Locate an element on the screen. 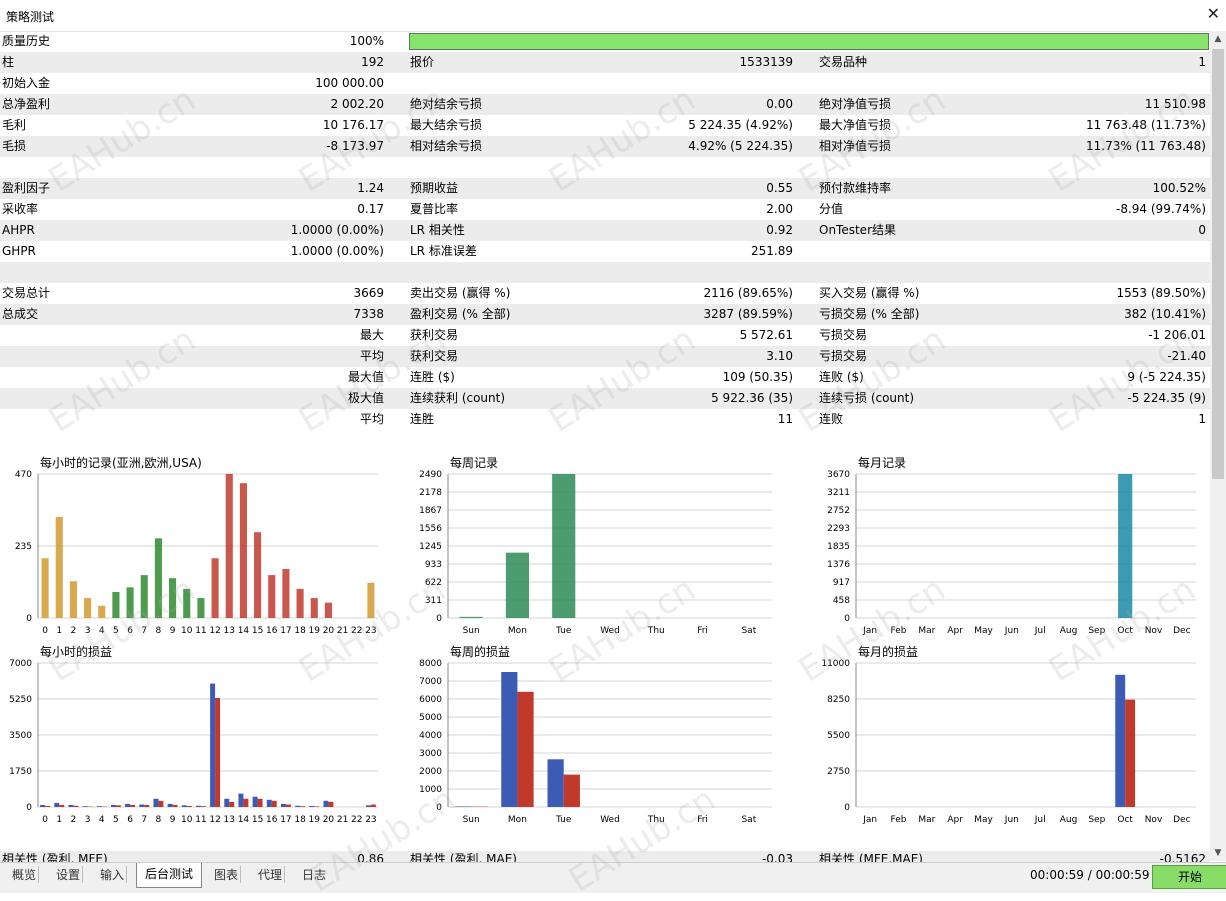 Image resolution: width=1226 pixels, height=901 pixels. scroll-down-icon: ▼ is located at coordinates (1218, 853).